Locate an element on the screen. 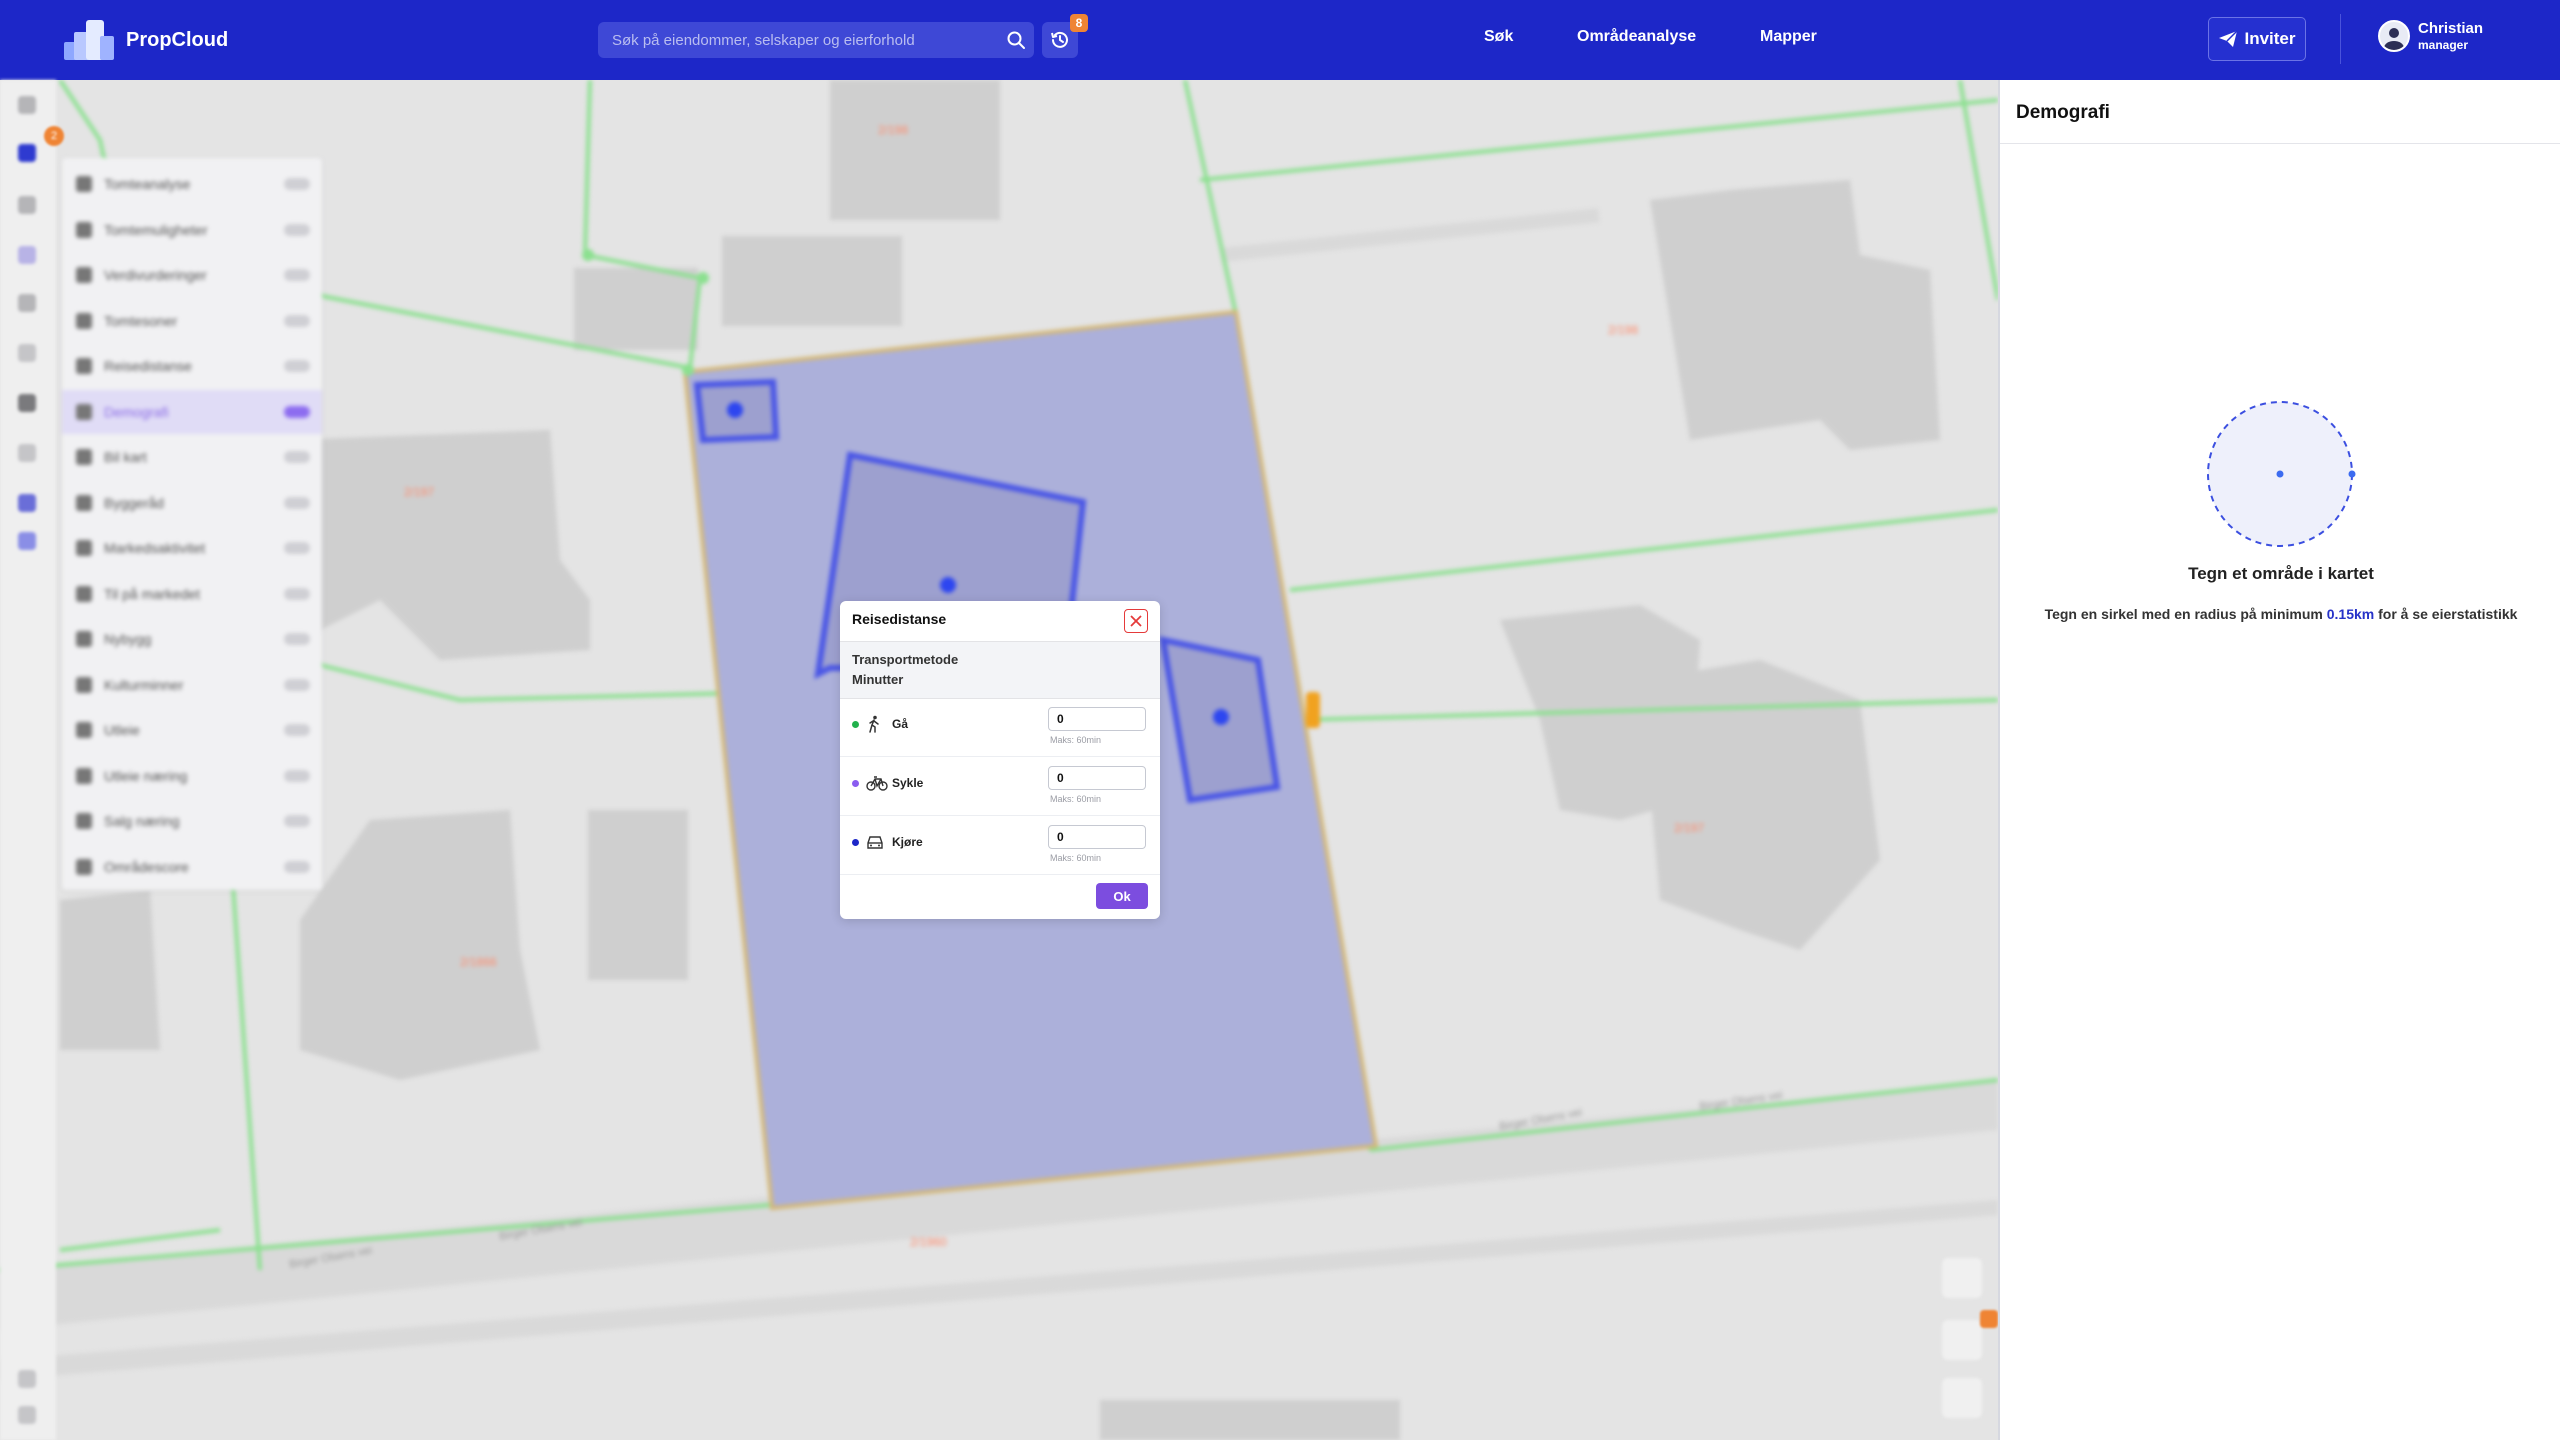  pencil-icon is located at coordinates (27, 205).